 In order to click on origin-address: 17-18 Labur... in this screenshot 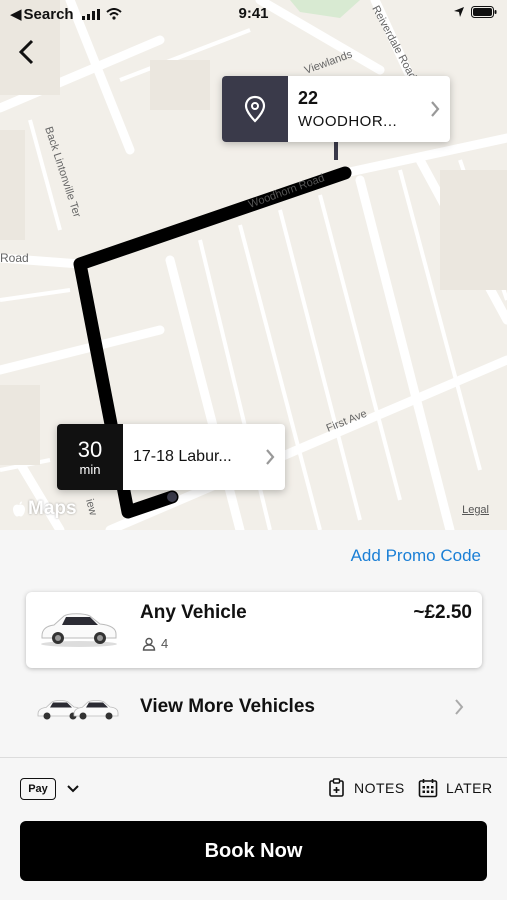, I will do `click(182, 456)`.